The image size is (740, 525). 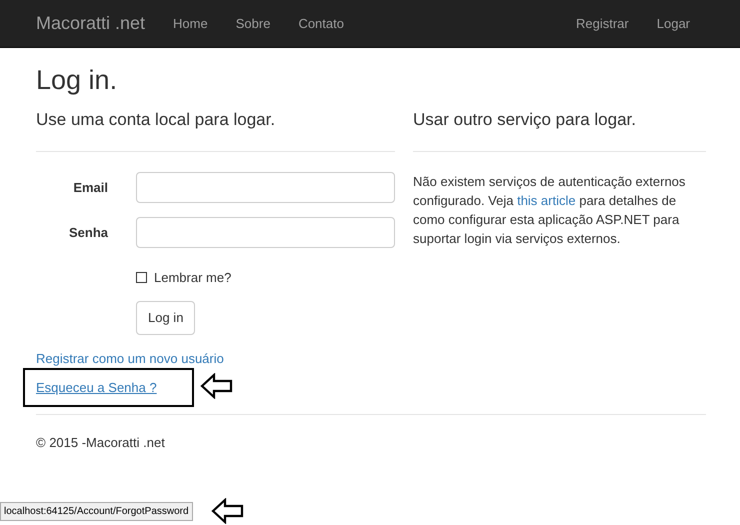 What do you see at coordinates (141, 278) in the screenshot?
I see `checkbox` at bounding box center [141, 278].